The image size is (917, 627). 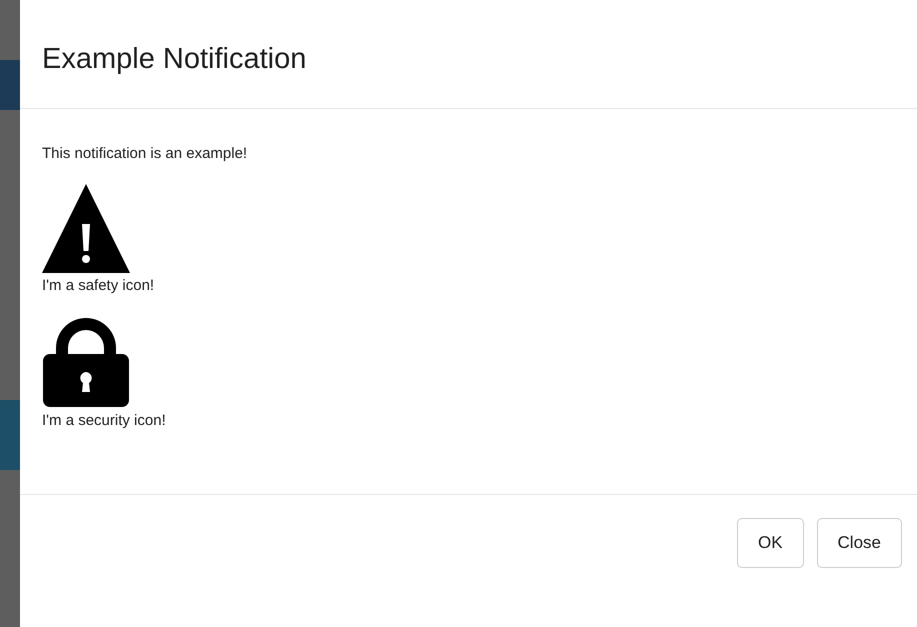 What do you see at coordinates (859, 543) in the screenshot?
I see `dialog-button: Close` at bounding box center [859, 543].